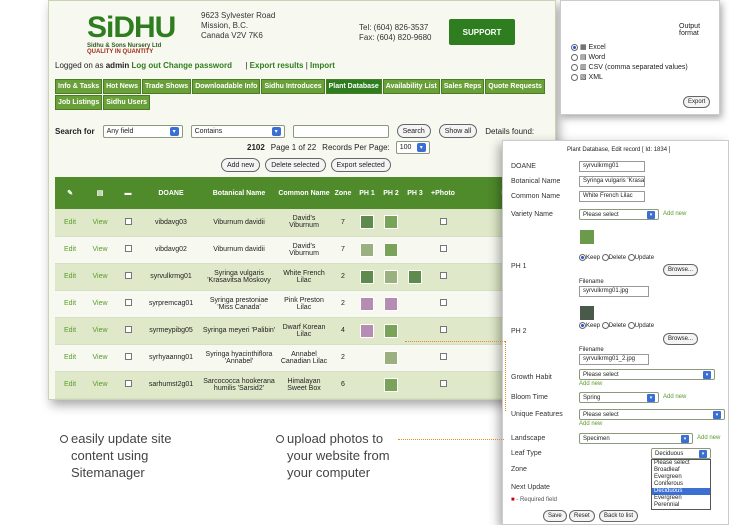 This screenshot has width=729, height=525. What do you see at coordinates (197, 65) in the screenshot?
I see `change-password-link: Change password` at bounding box center [197, 65].